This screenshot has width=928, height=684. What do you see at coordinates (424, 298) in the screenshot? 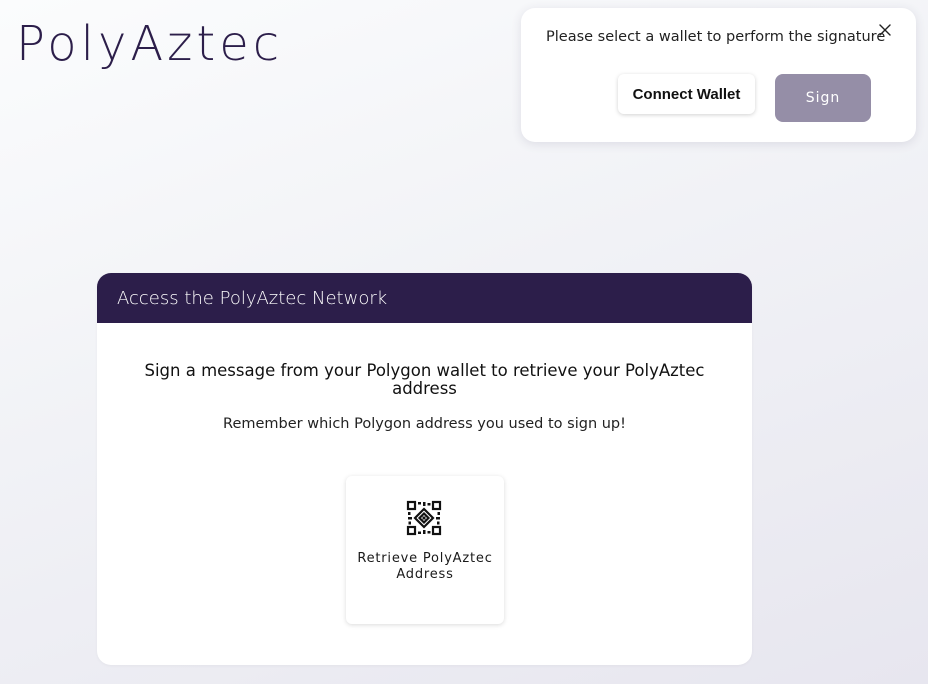
I see `card-header: Access the PolyAztec Network` at bounding box center [424, 298].